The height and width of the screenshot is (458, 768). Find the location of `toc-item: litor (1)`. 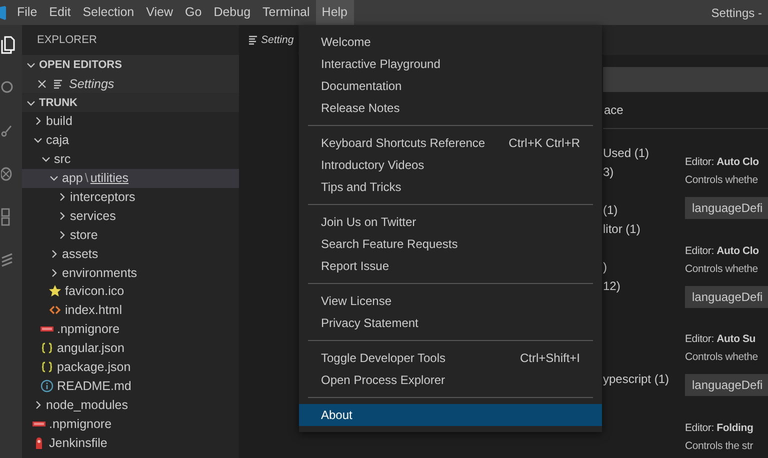

toc-item: litor (1) is located at coordinates (644, 229).